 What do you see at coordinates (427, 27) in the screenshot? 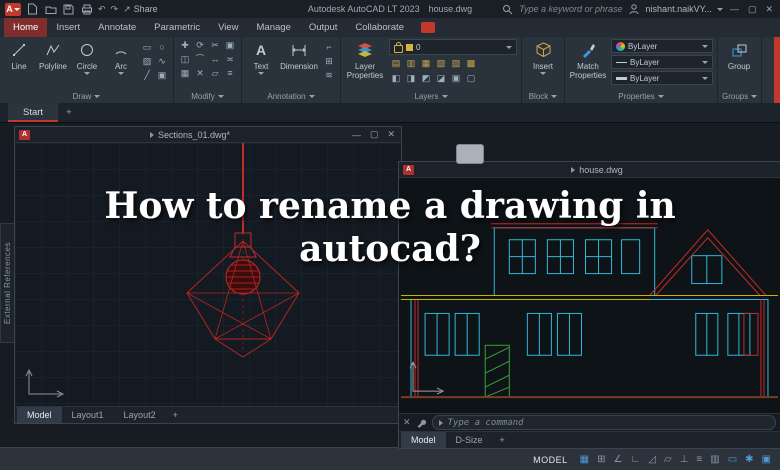
I see `red-accent-button` at bounding box center [427, 27].